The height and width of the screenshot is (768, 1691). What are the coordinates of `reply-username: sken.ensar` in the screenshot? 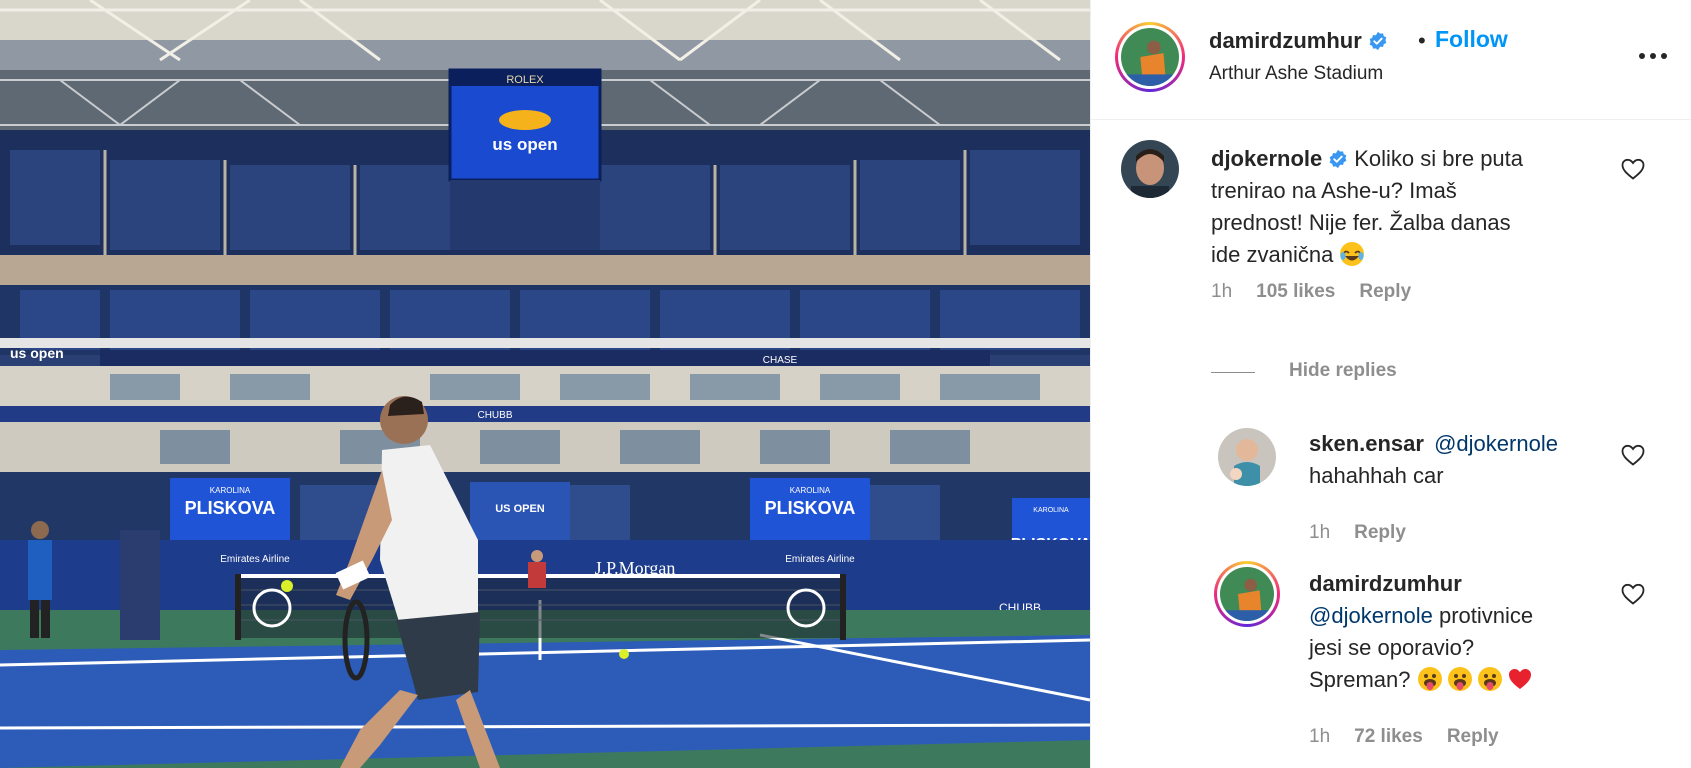 It's located at (1366, 443).